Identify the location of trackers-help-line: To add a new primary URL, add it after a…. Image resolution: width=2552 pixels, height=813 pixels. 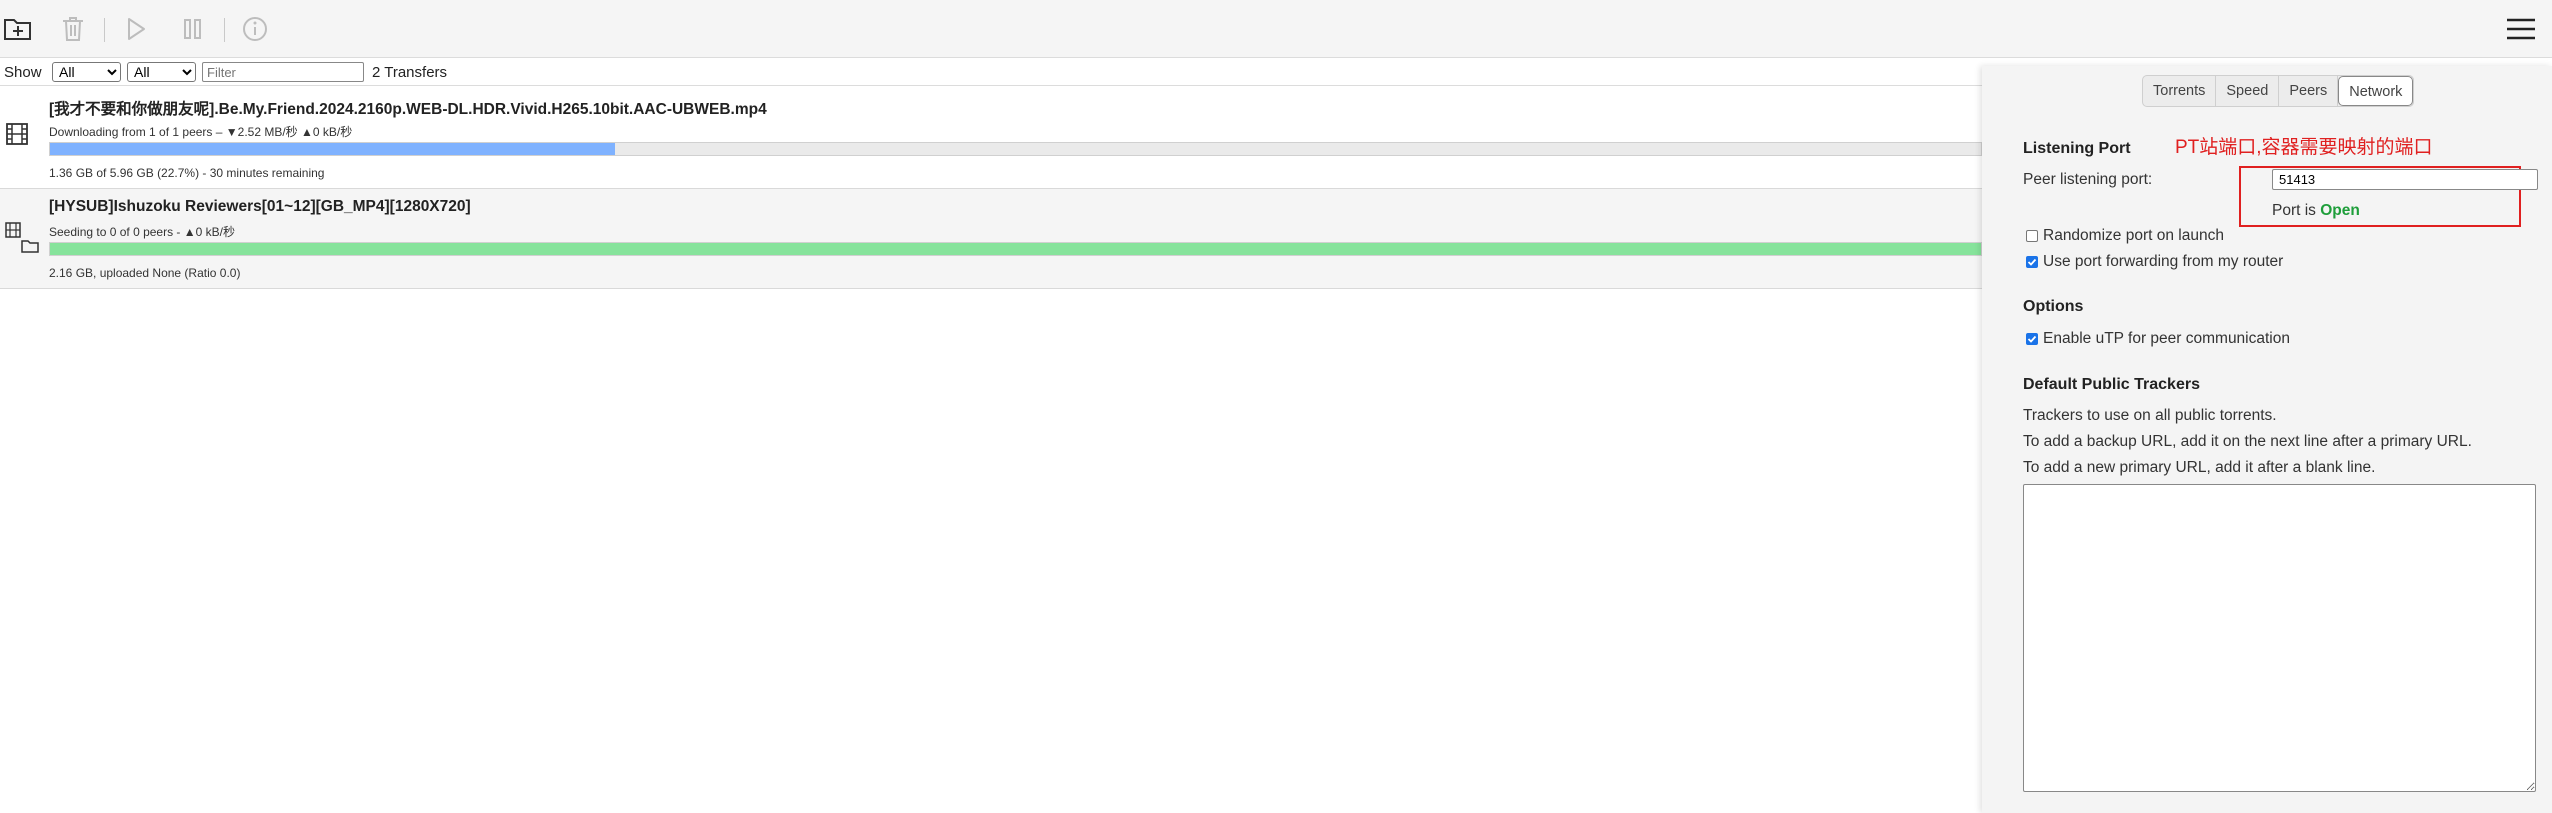
(2199, 467).